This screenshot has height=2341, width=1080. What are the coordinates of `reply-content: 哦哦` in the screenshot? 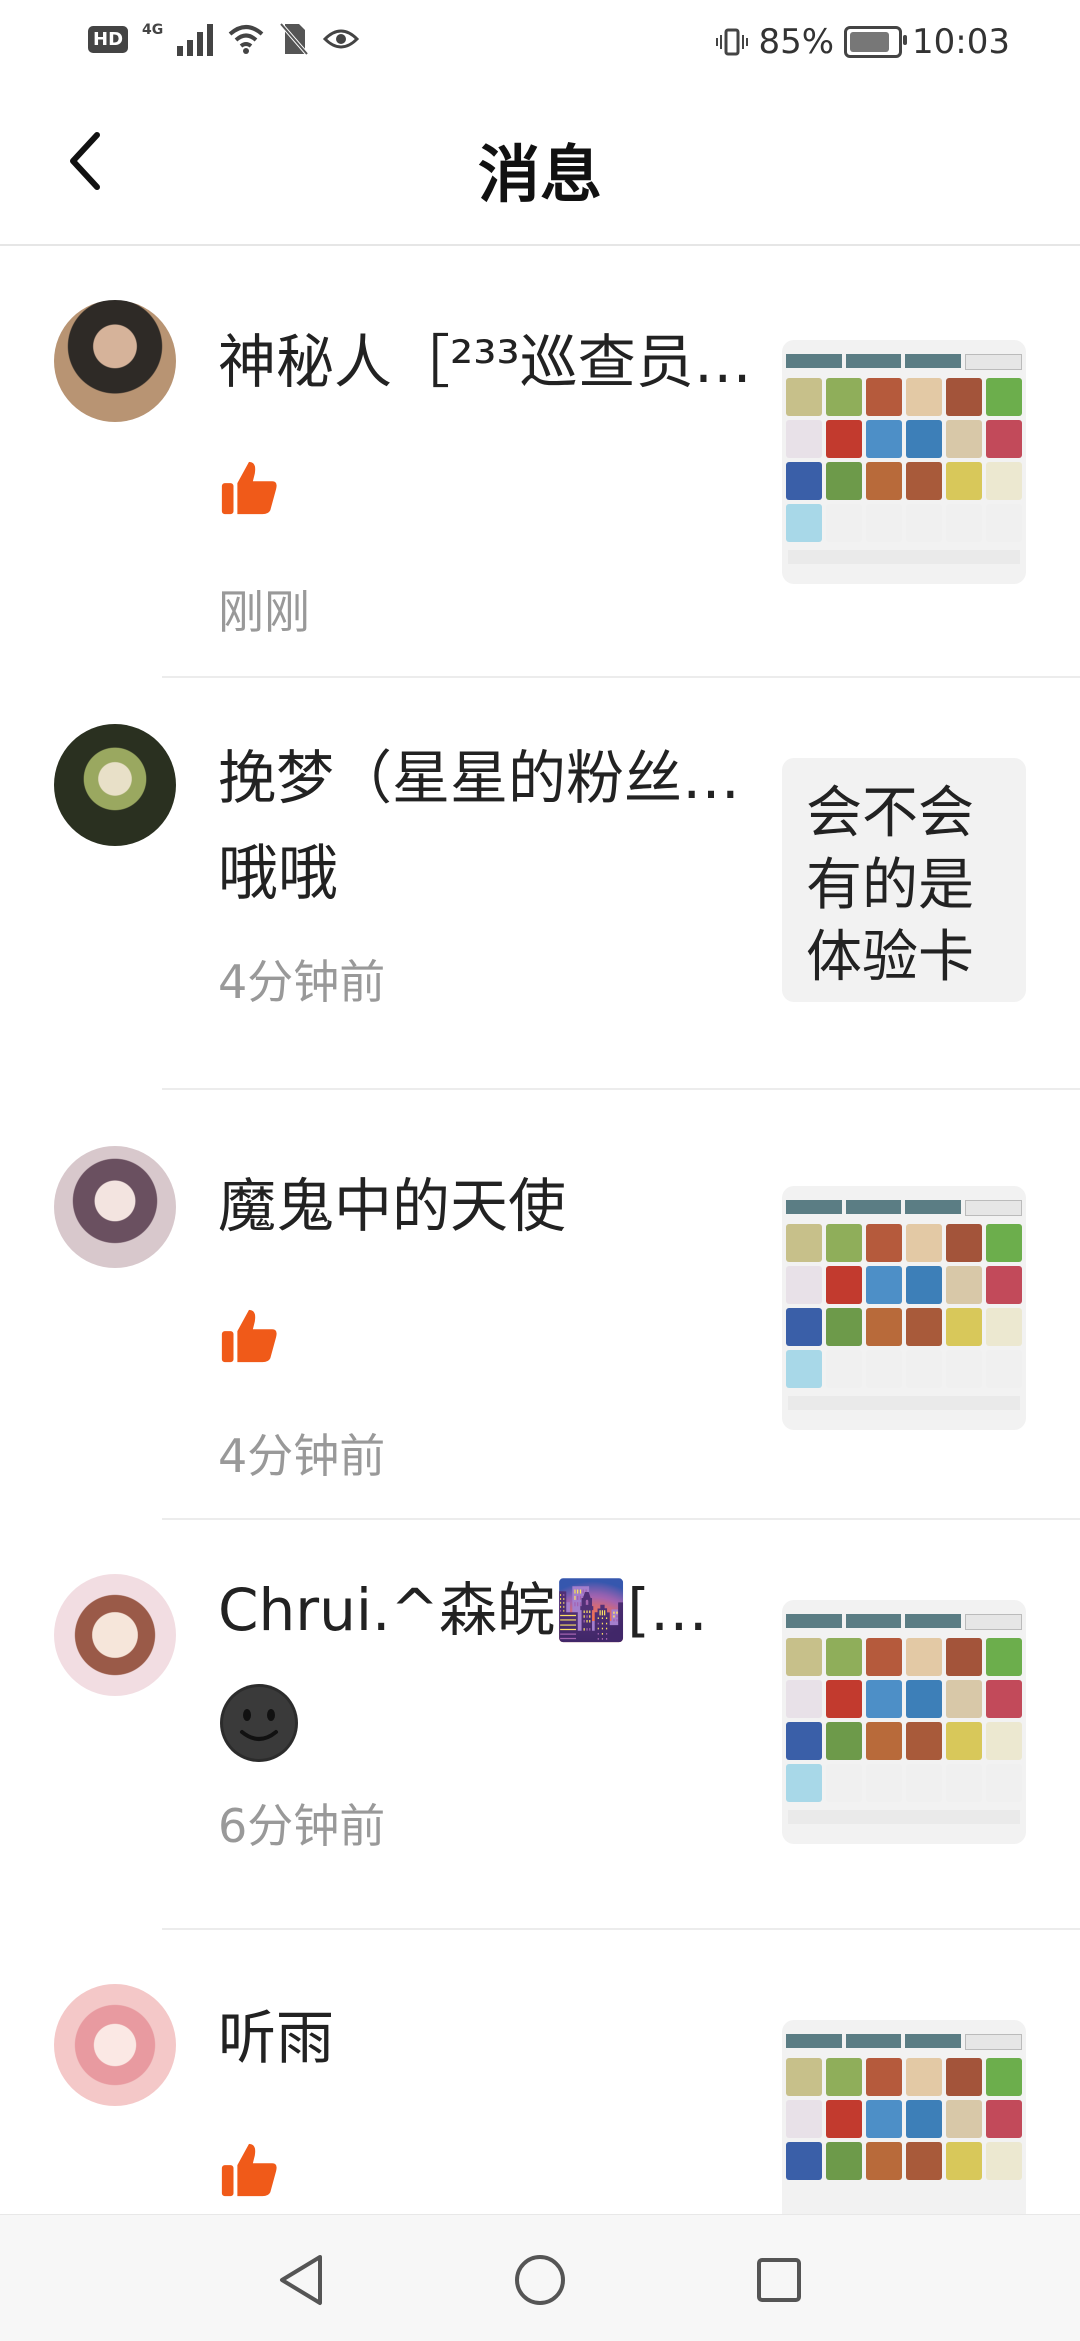 It's located at (278, 874).